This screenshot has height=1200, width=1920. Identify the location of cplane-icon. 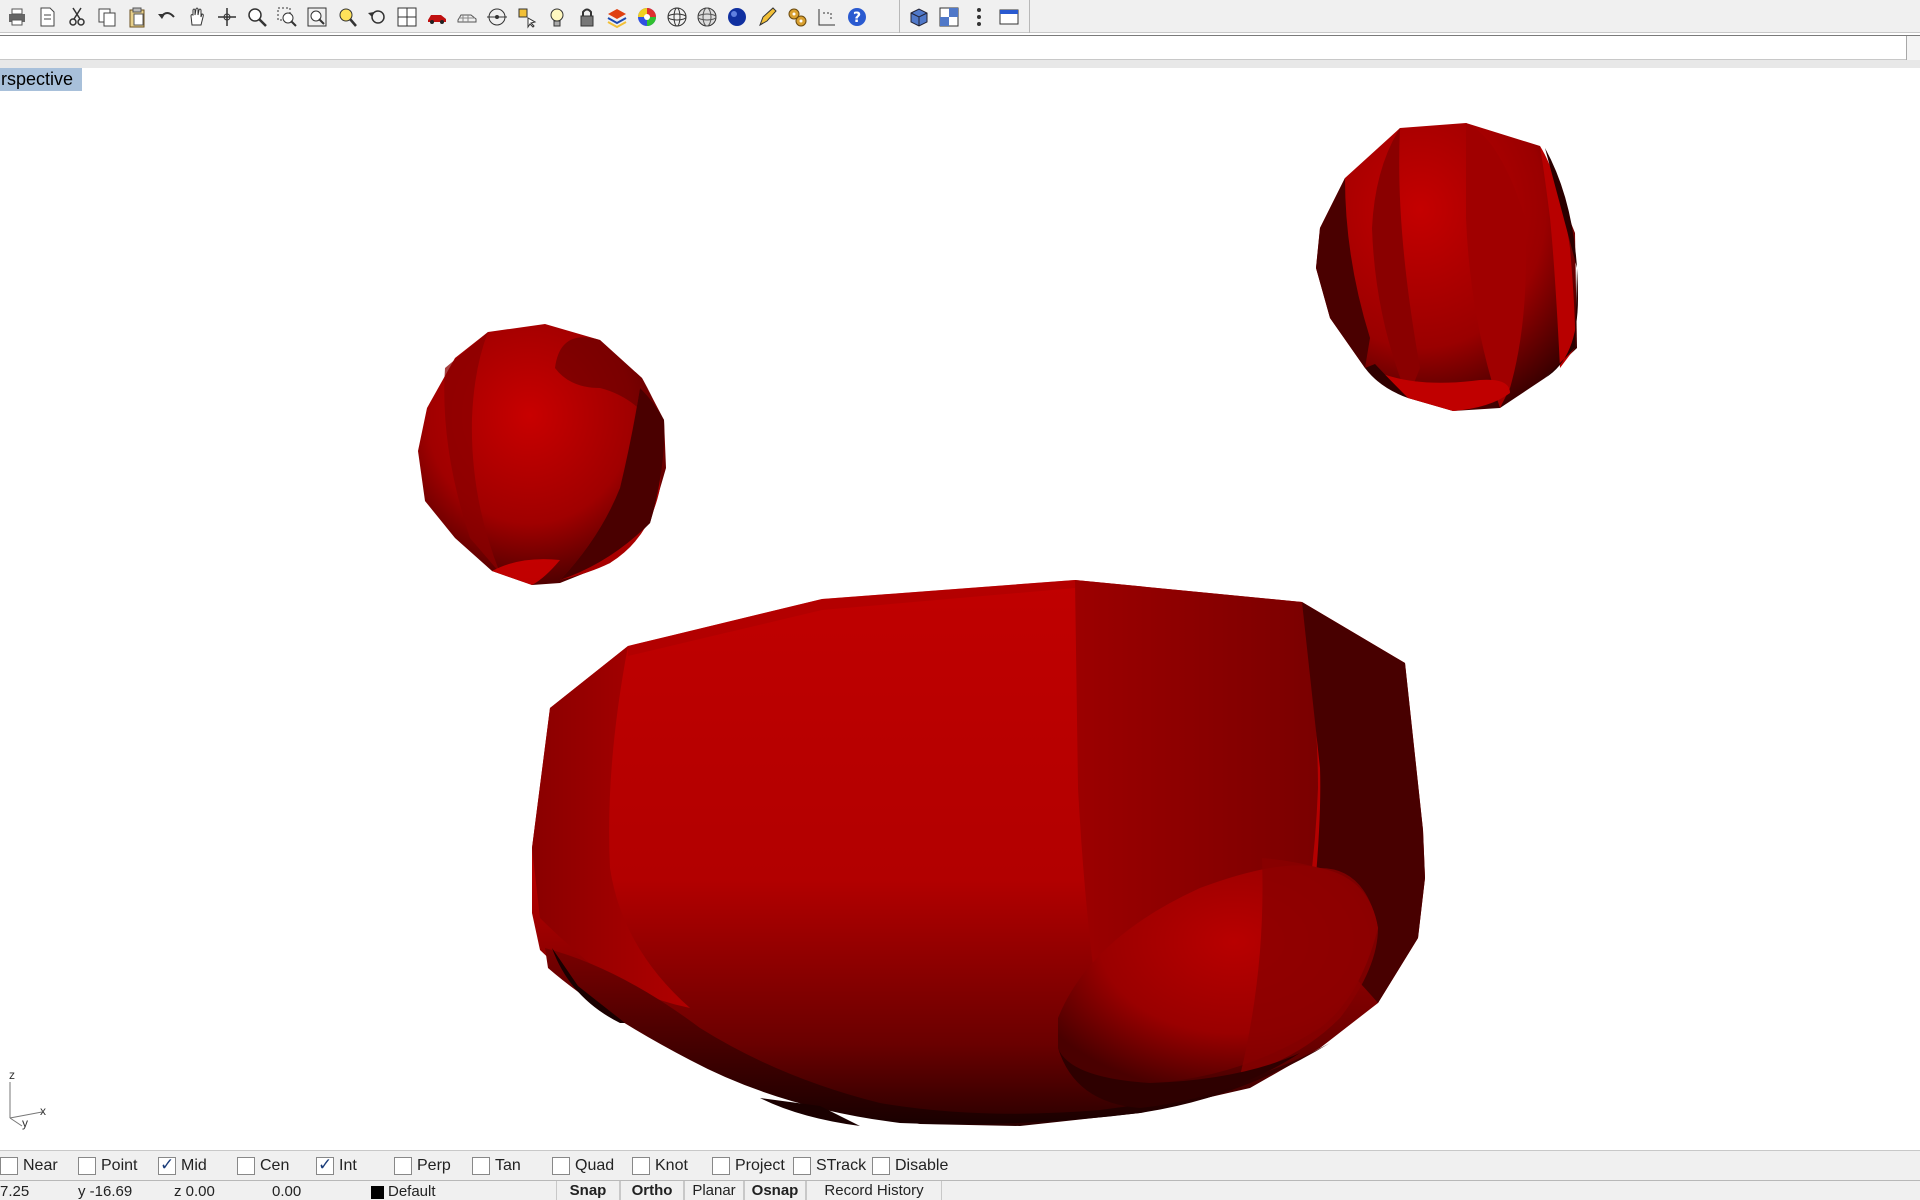
(497, 17).